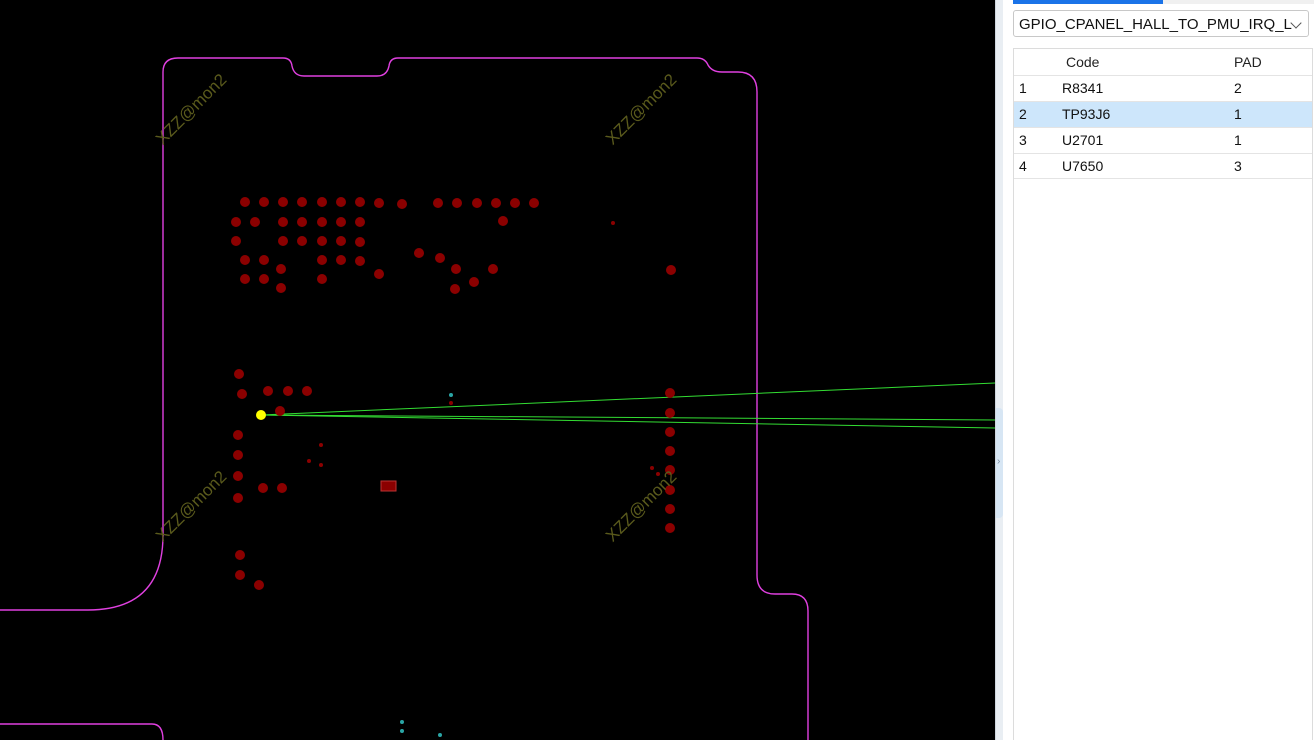 The image size is (1314, 740). I want to click on column-header-pad: PAD, so click(1248, 62).